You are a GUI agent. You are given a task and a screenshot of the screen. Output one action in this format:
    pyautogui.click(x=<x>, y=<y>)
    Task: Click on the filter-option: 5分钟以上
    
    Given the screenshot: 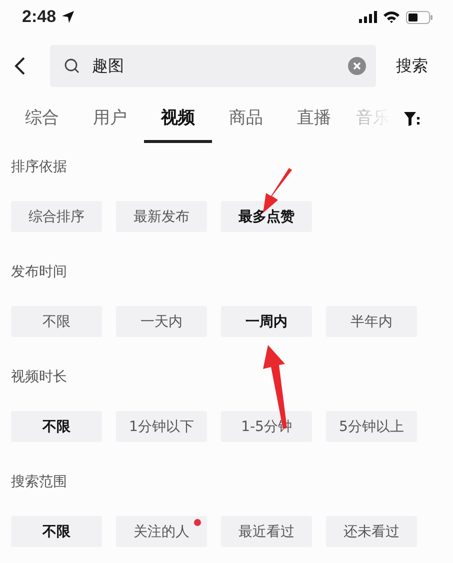 What is the action you would take?
    pyautogui.click(x=371, y=426)
    